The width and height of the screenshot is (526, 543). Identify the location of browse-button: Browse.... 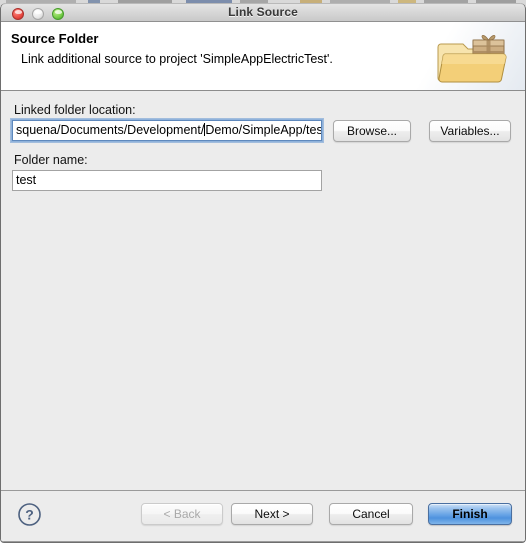
(372, 131).